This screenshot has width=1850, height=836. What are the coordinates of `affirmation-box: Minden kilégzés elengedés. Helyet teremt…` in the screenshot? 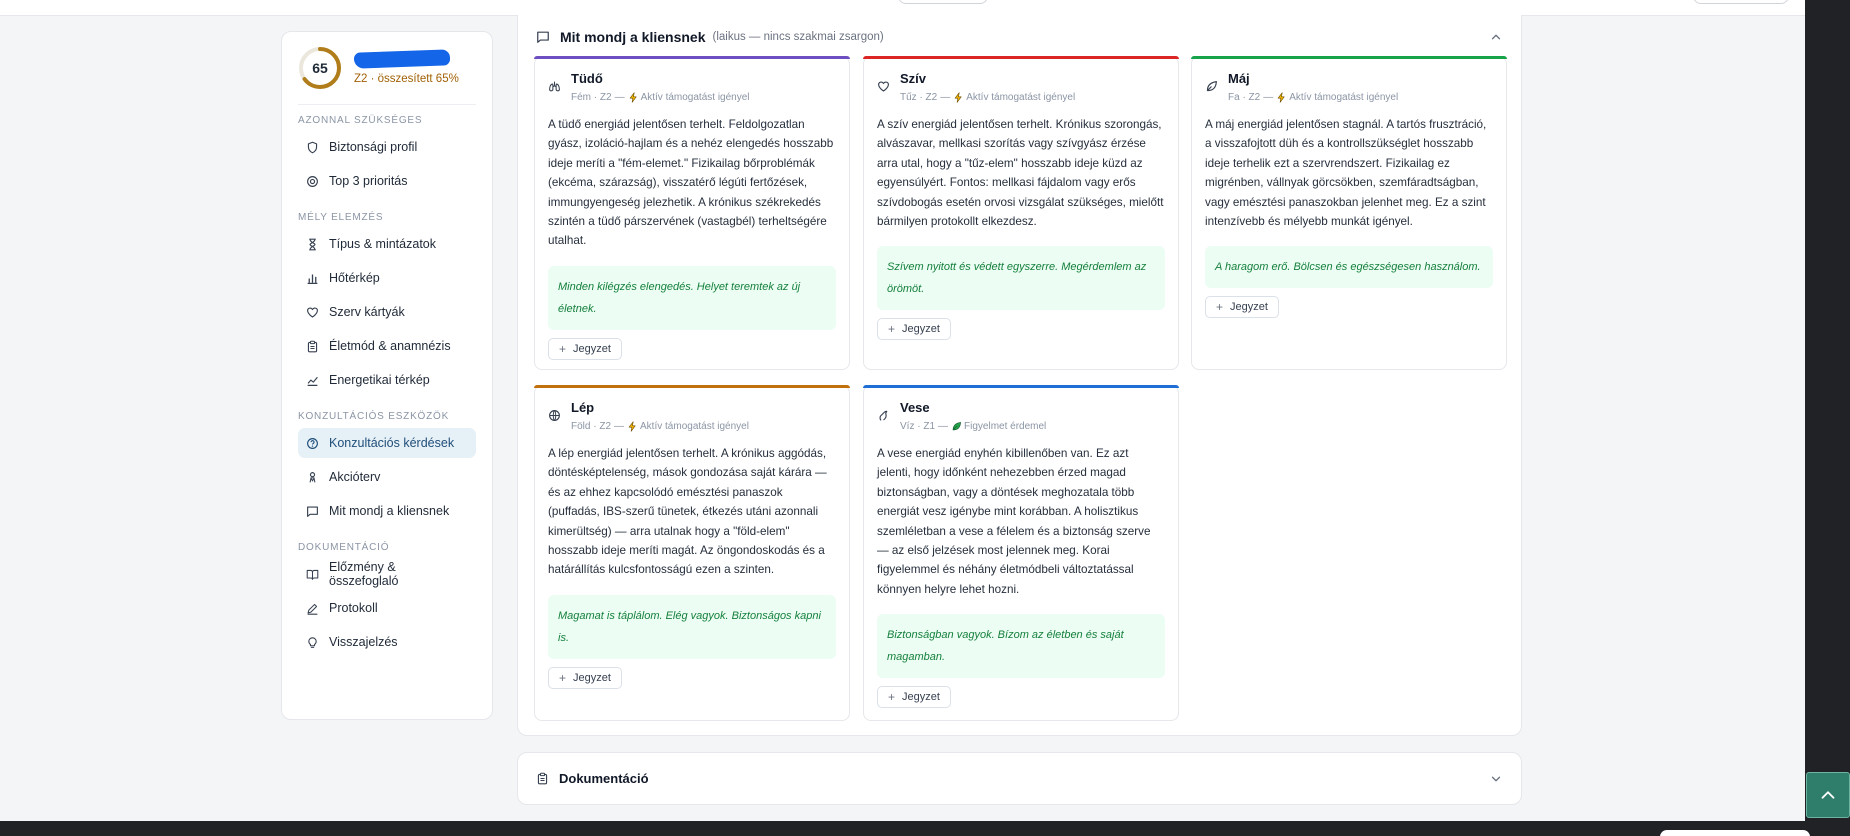 It's located at (692, 297).